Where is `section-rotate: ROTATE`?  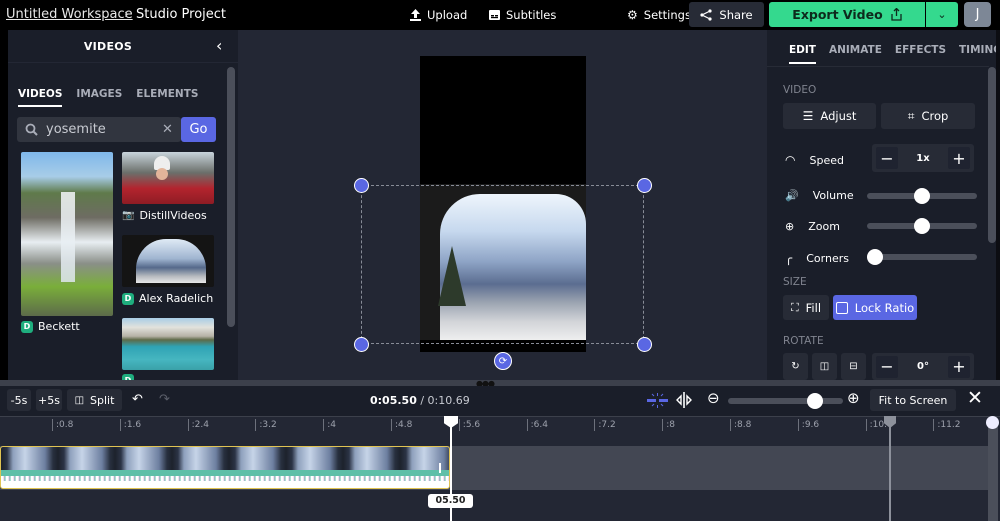
section-rotate: ROTATE is located at coordinates (803, 341).